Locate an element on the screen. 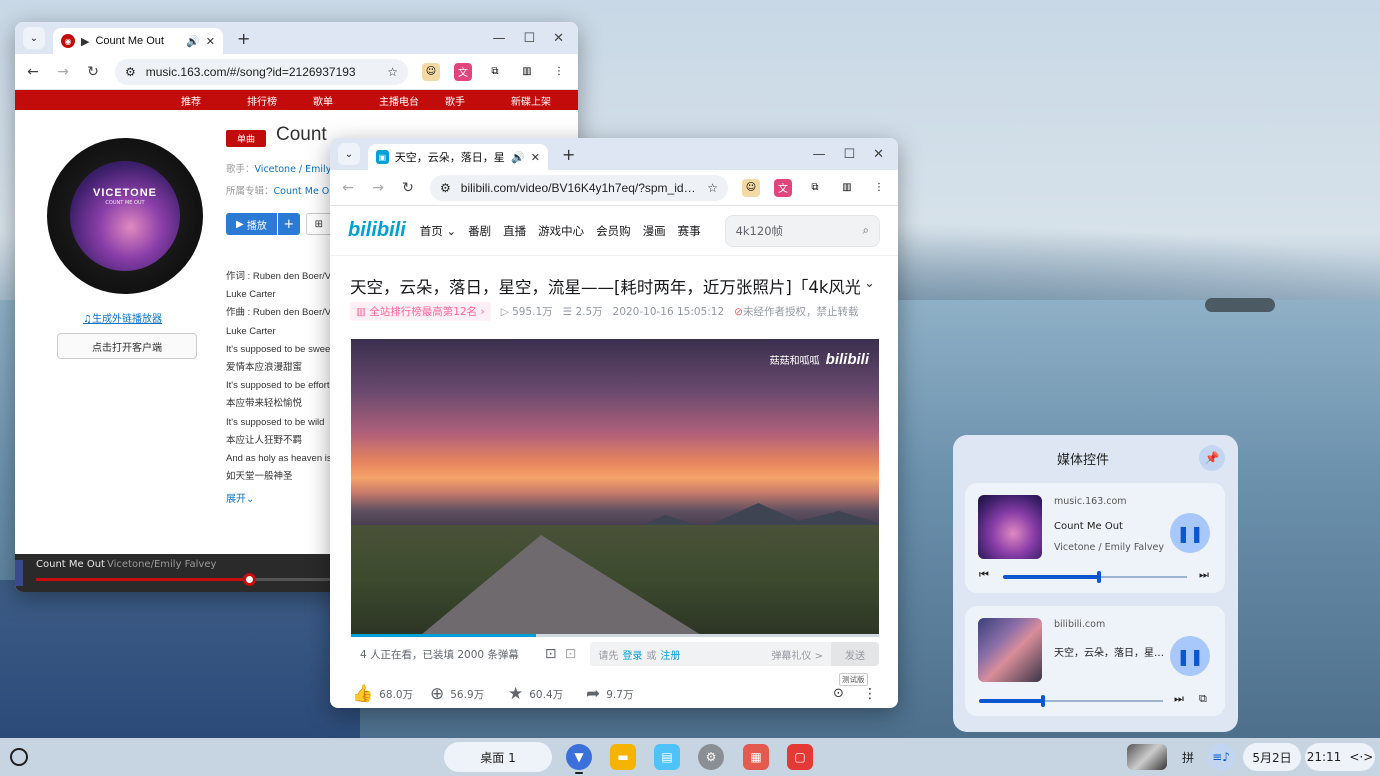 The width and height of the screenshot is (1380, 776). tab-netease: ◉ ▶ Count Me Out 🔊 ✕ is located at coordinates (138, 41).